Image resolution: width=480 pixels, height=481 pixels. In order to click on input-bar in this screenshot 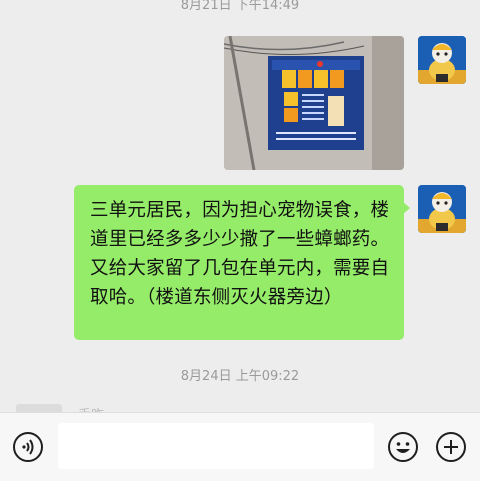, I will do `click(240, 446)`.